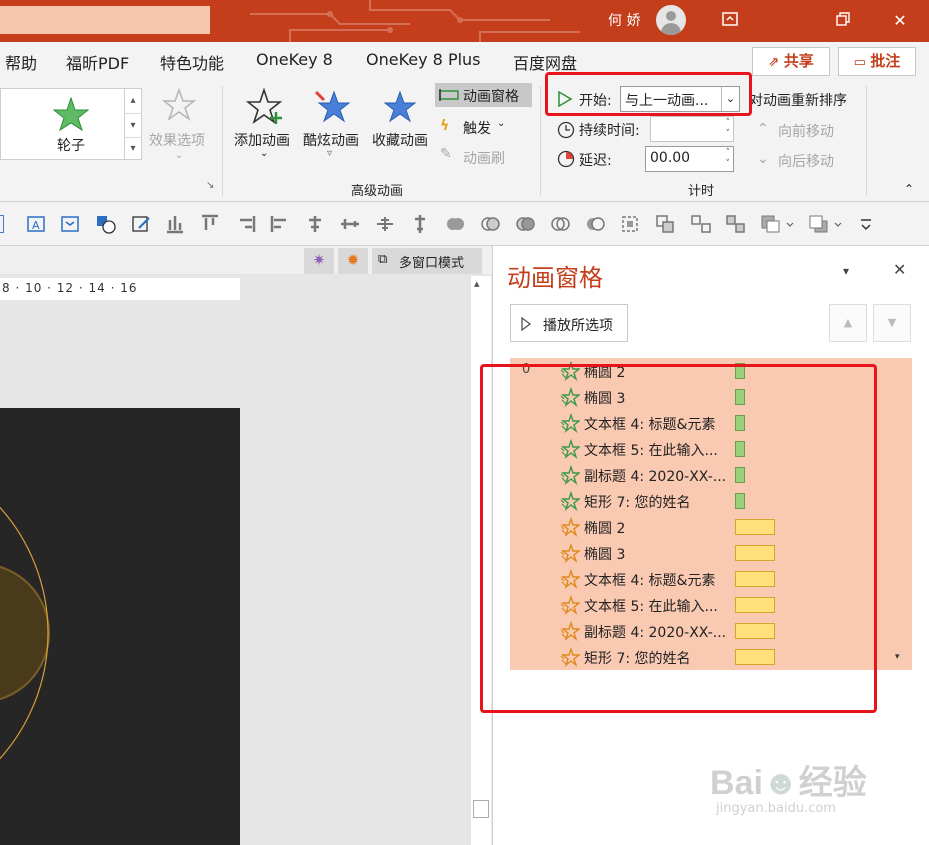 The width and height of the screenshot is (929, 845). I want to click on bring-forward-icon, so click(778, 224).